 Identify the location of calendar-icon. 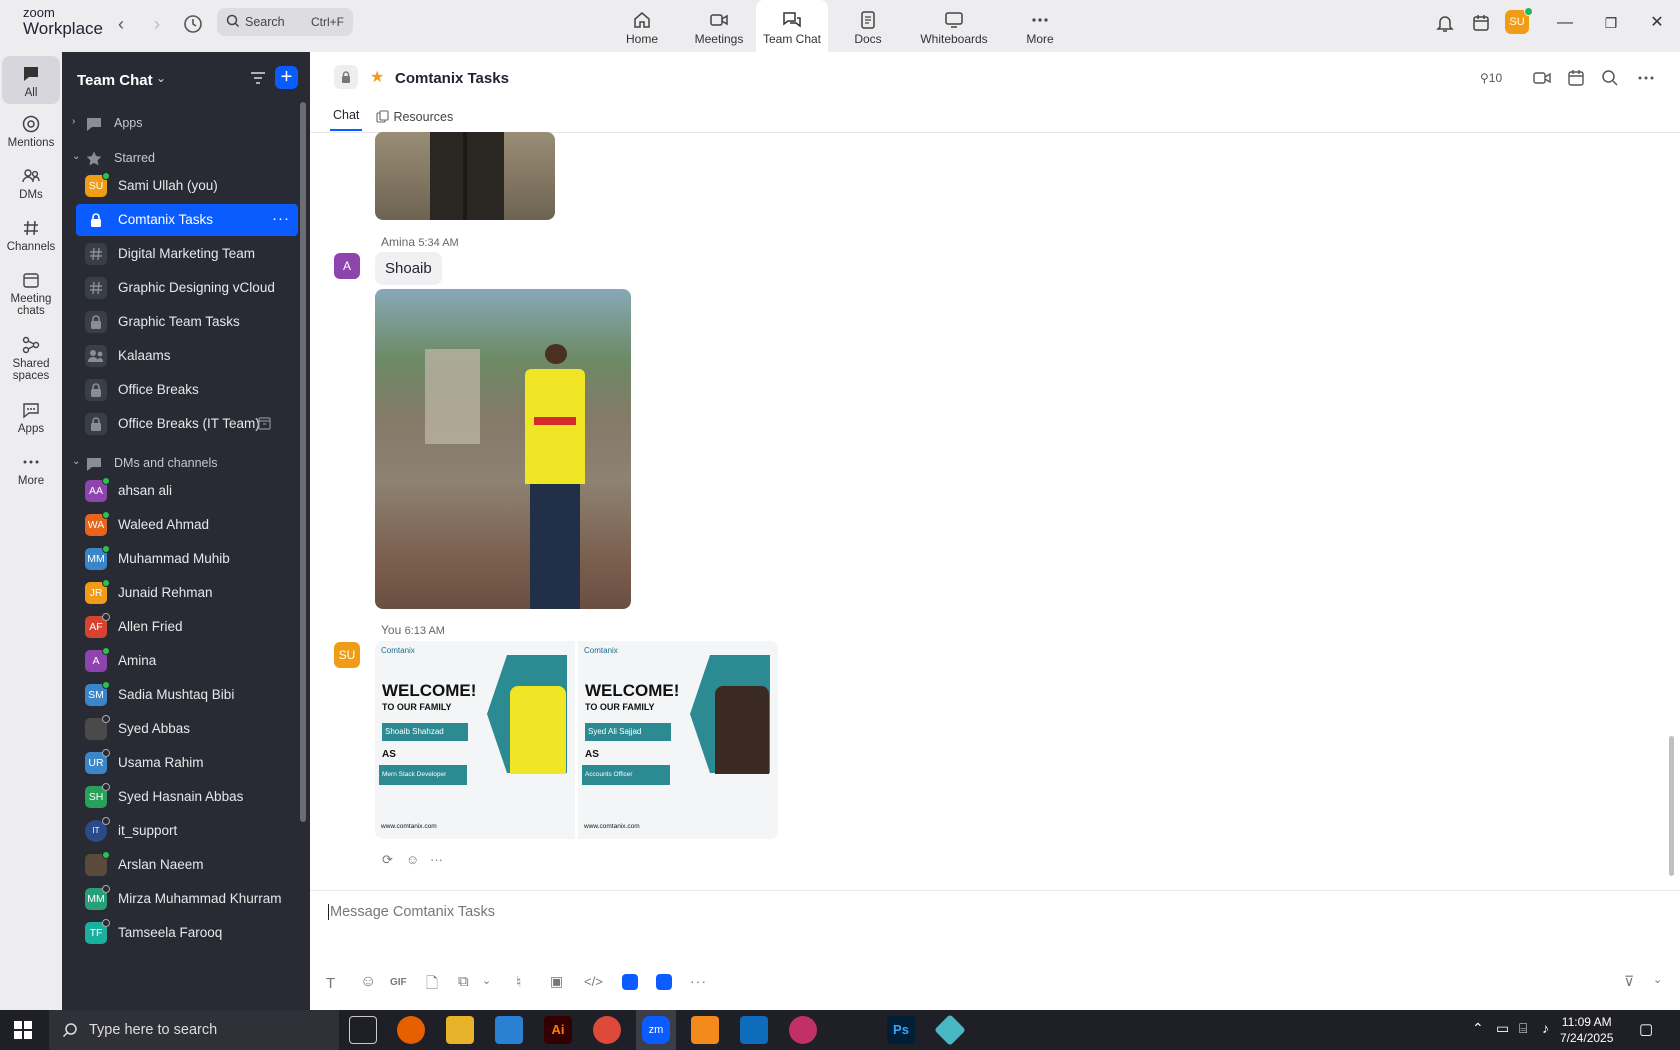
(1576, 78).